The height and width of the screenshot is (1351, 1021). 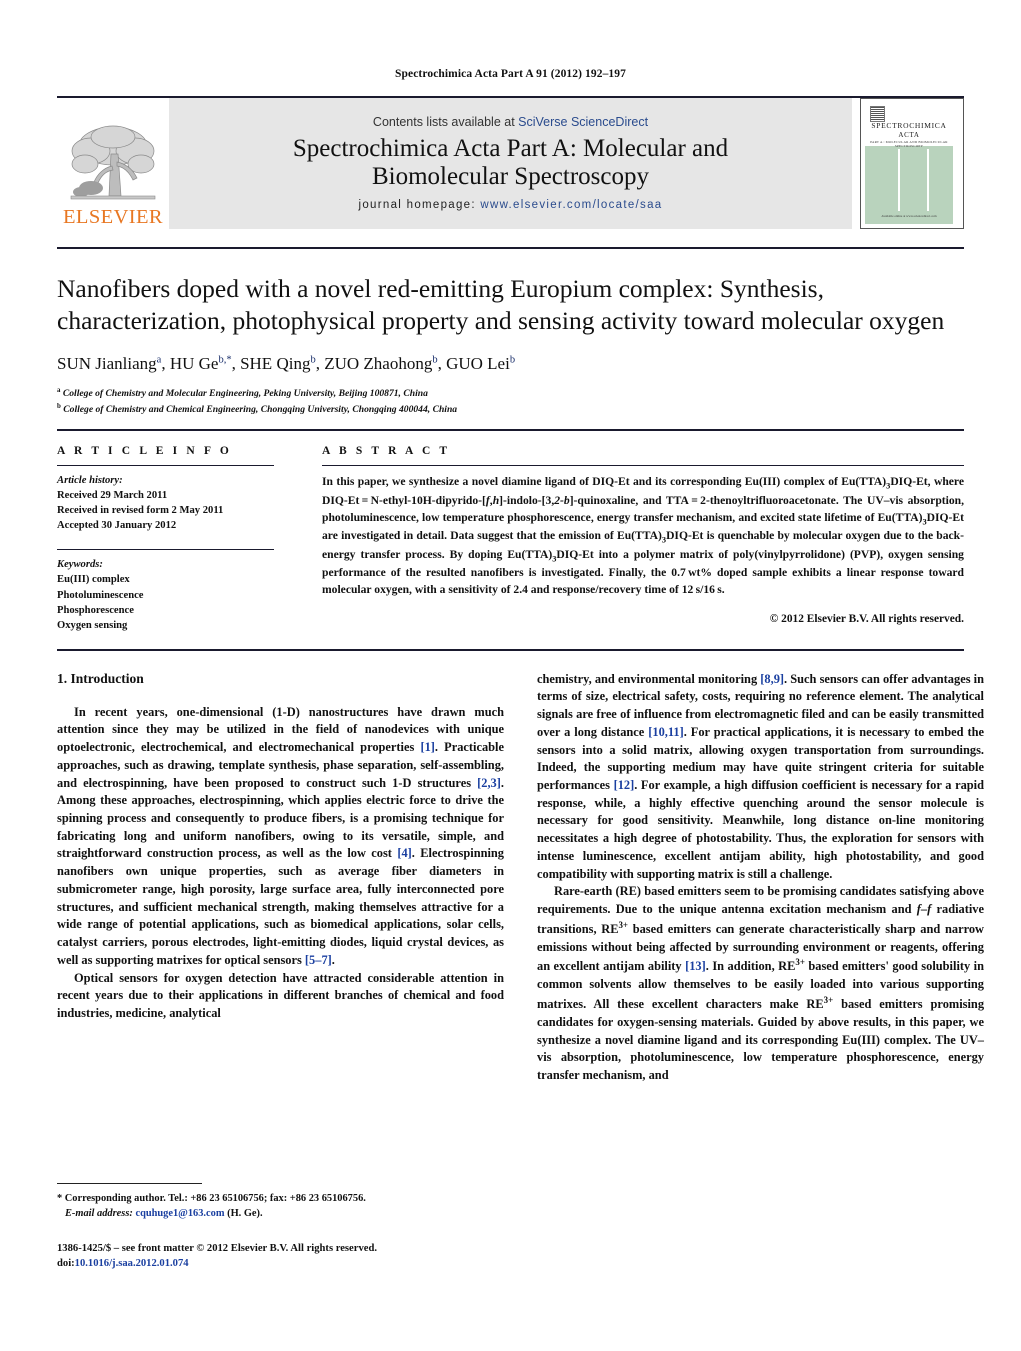 I want to click on article-info-heading: A R T I C L E I N F O, so click(x=144, y=451).